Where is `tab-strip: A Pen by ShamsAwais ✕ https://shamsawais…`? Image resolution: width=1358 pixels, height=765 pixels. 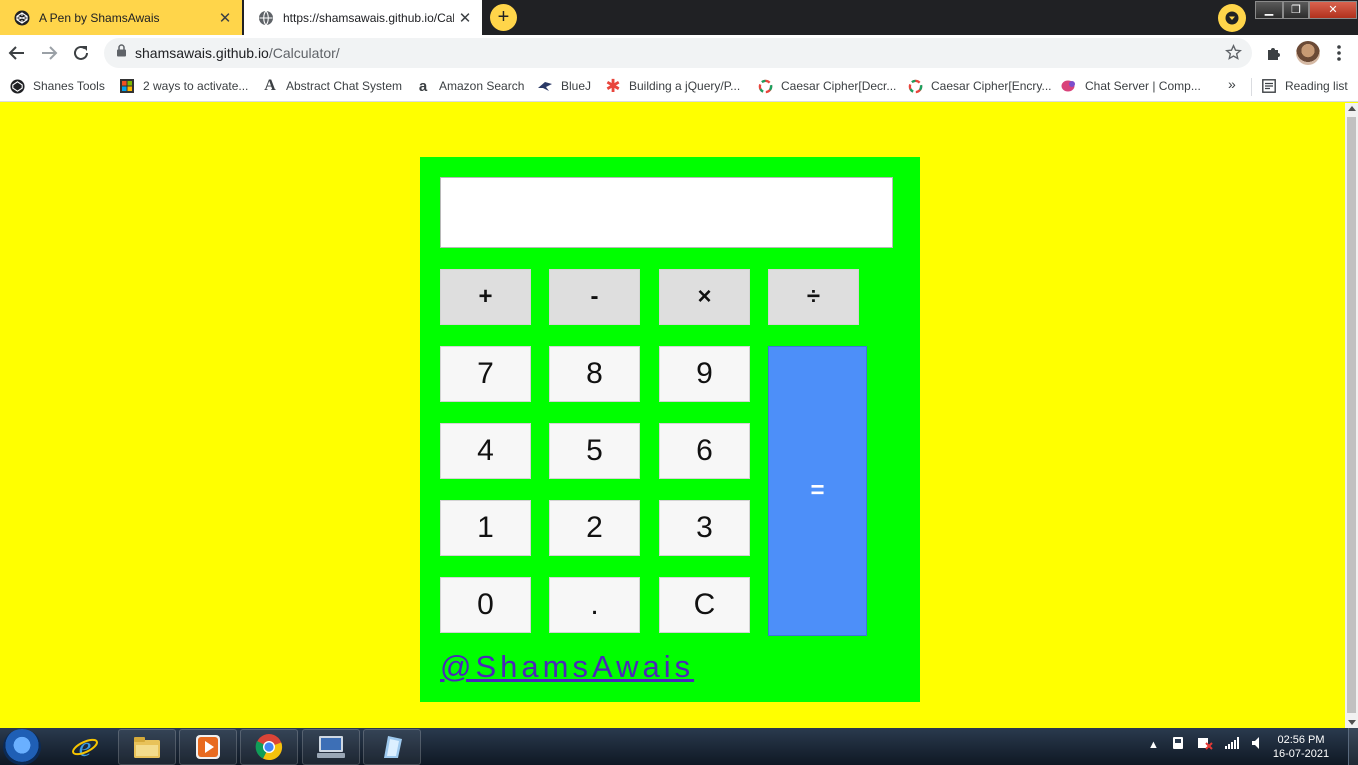
tab-strip: A Pen by ShamsAwais ✕ https://shamsawais… is located at coordinates (679, 17).